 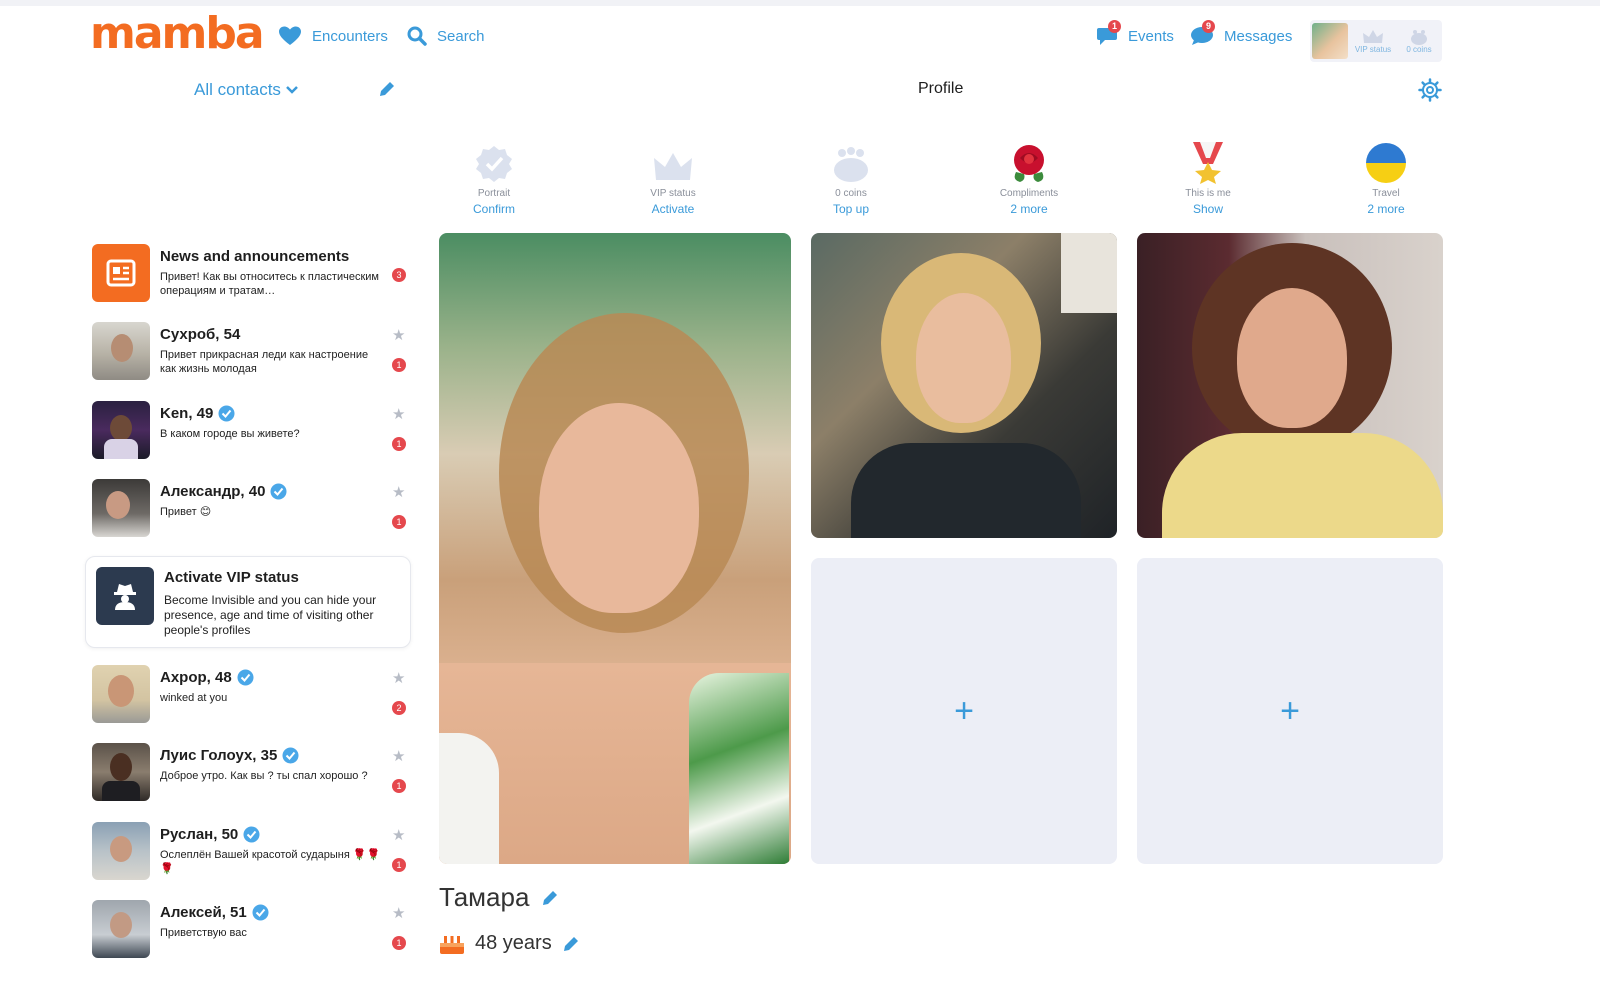 What do you see at coordinates (290, 35) in the screenshot?
I see `heart-icon` at bounding box center [290, 35].